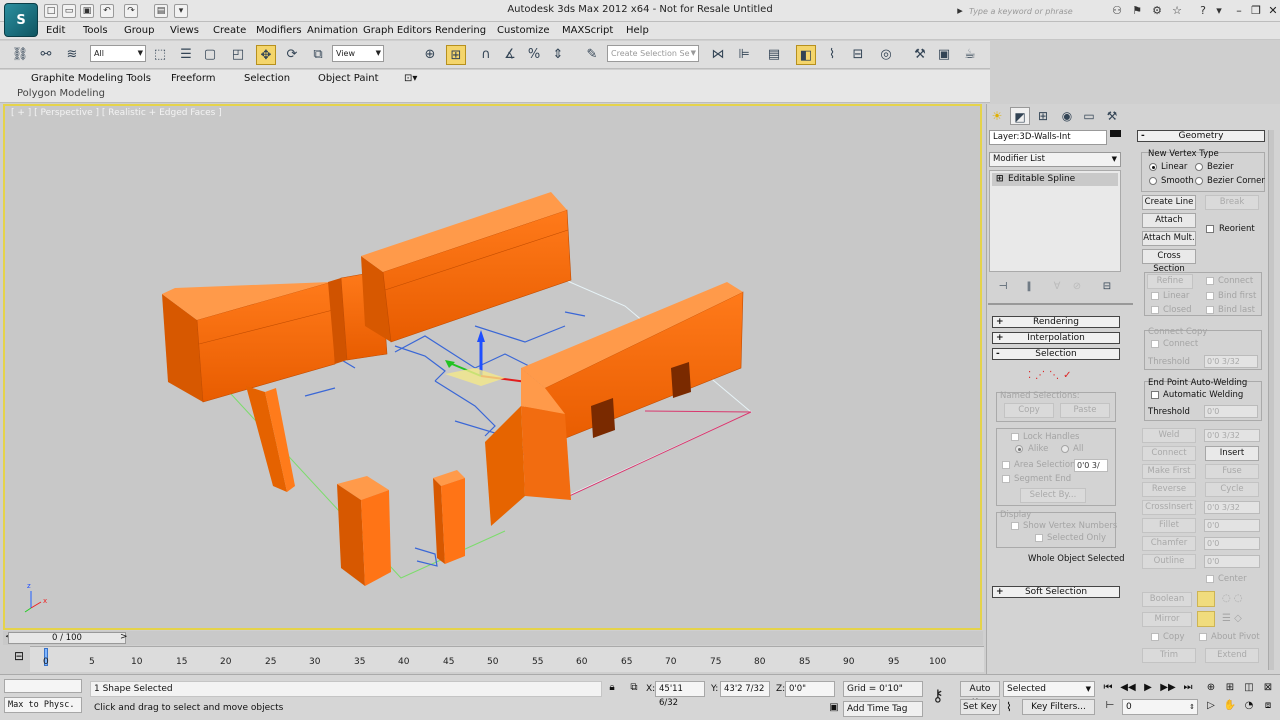 This screenshot has width=1280, height=720. Describe the element at coordinates (834, 708) in the screenshot. I see `time-tag-icon: ▣` at that location.